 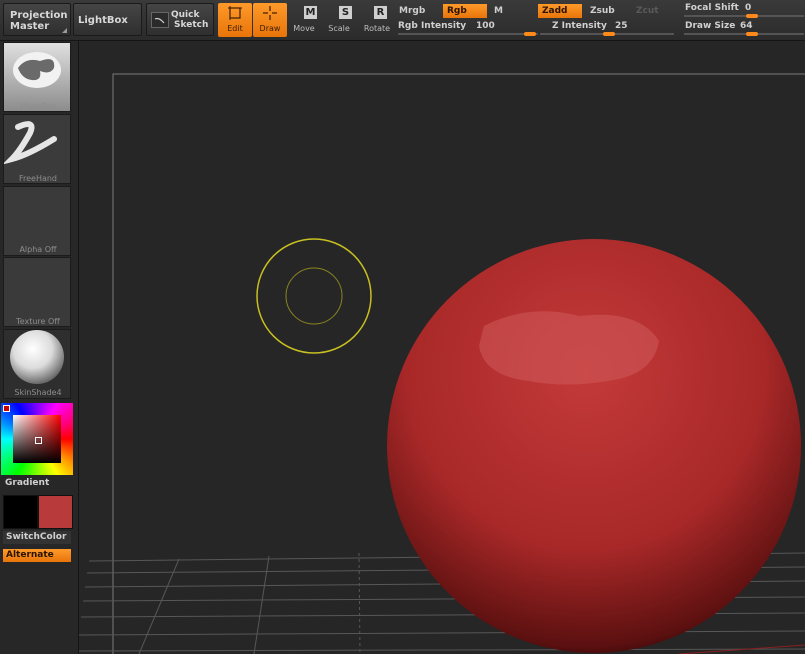 I want to click on move-button: M Move, so click(x=304, y=20).